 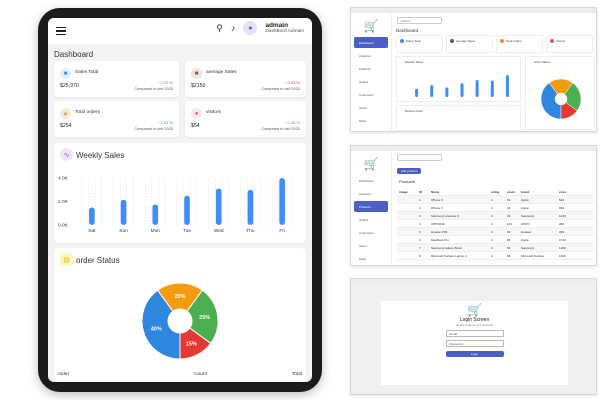 I want to click on email-field: Email, so click(x=474, y=333).